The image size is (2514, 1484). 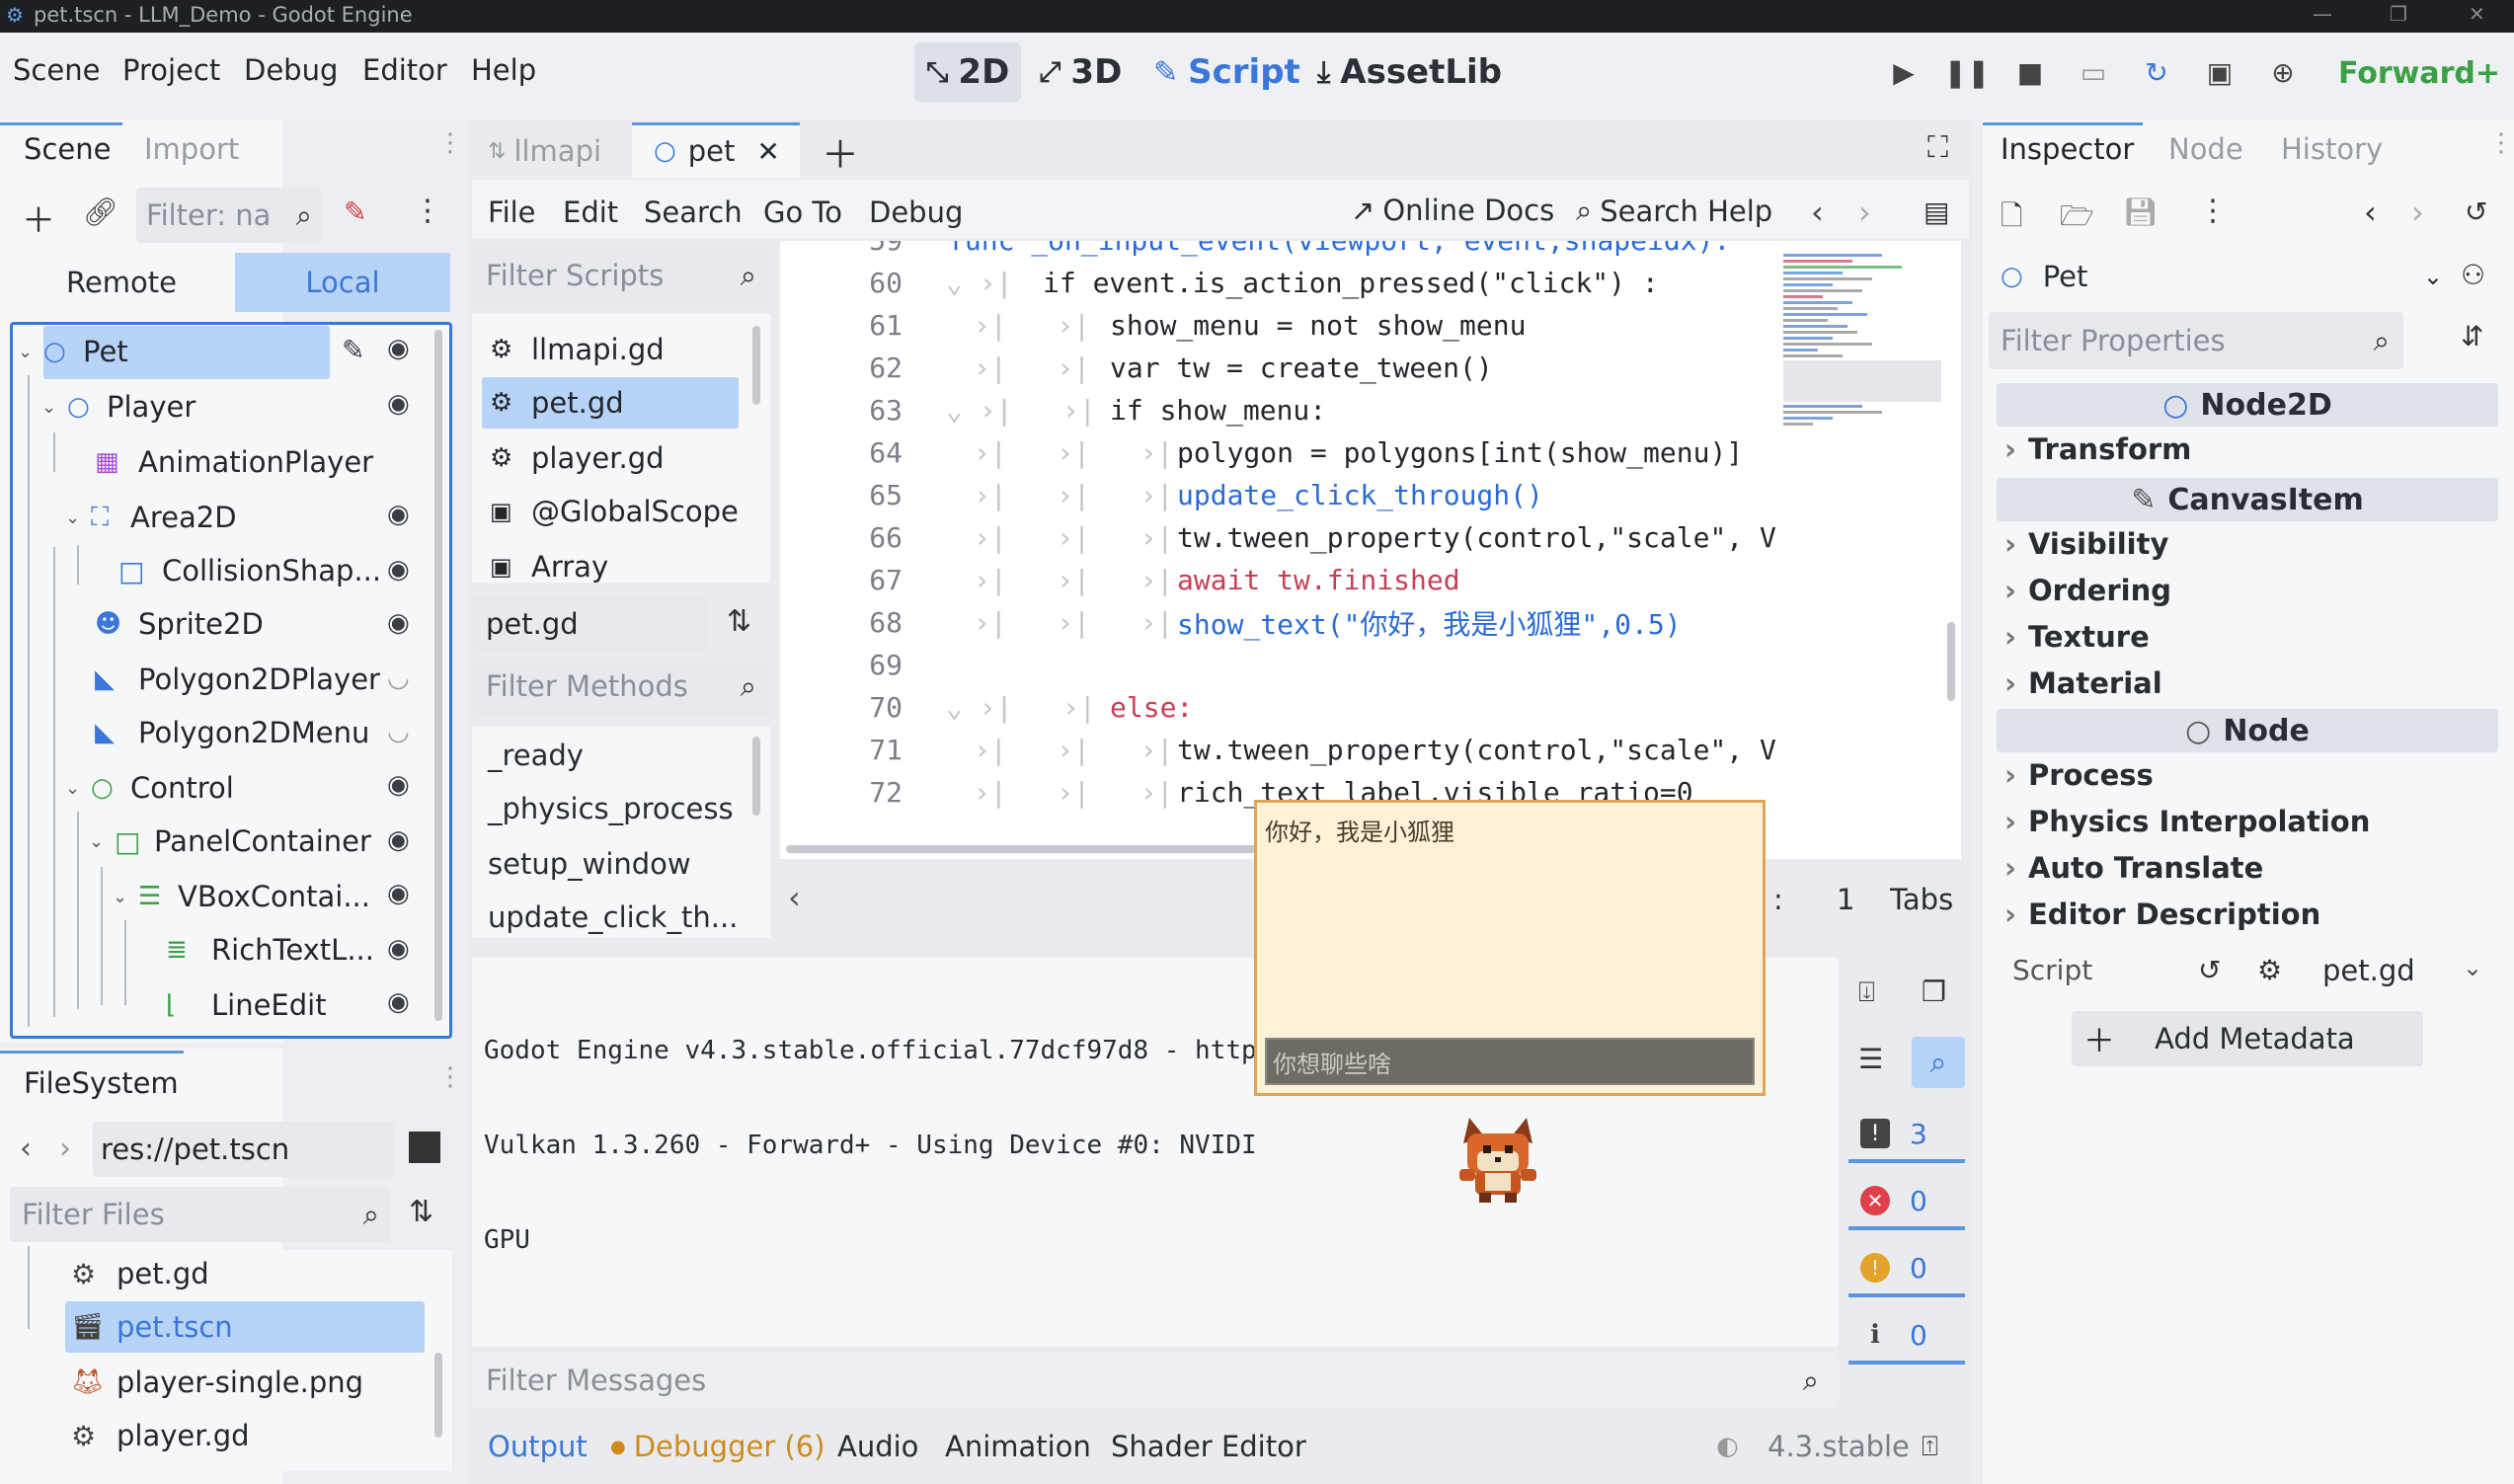 What do you see at coordinates (1410, 72) in the screenshot?
I see `workspace-assetlib-button: ⤓ AssetLib` at bounding box center [1410, 72].